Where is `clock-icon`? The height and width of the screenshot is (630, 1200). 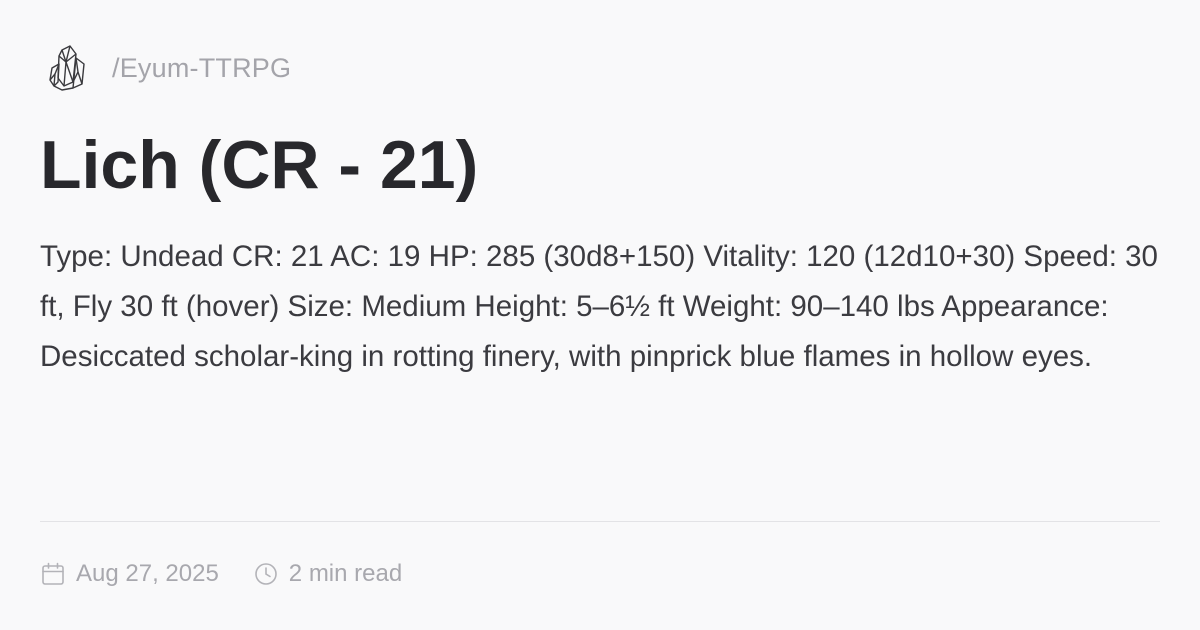 clock-icon is located at coordinates (266, 574).